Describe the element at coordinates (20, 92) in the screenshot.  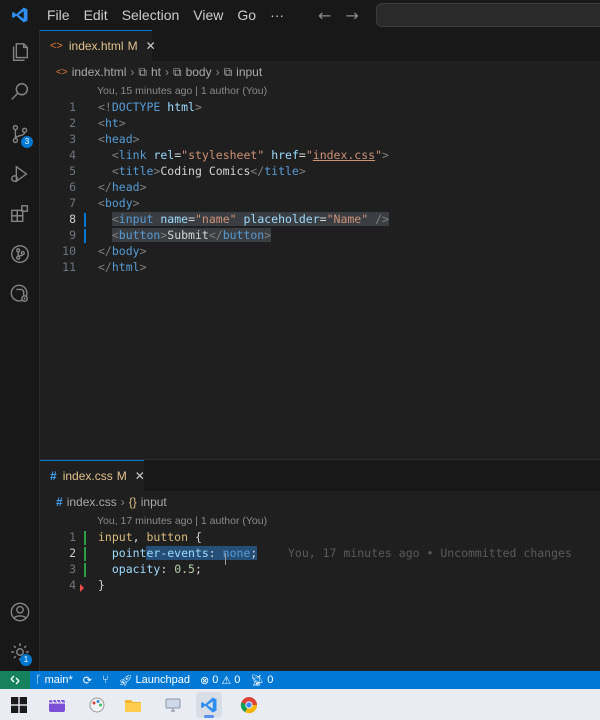
I see `search-icon` at that location.